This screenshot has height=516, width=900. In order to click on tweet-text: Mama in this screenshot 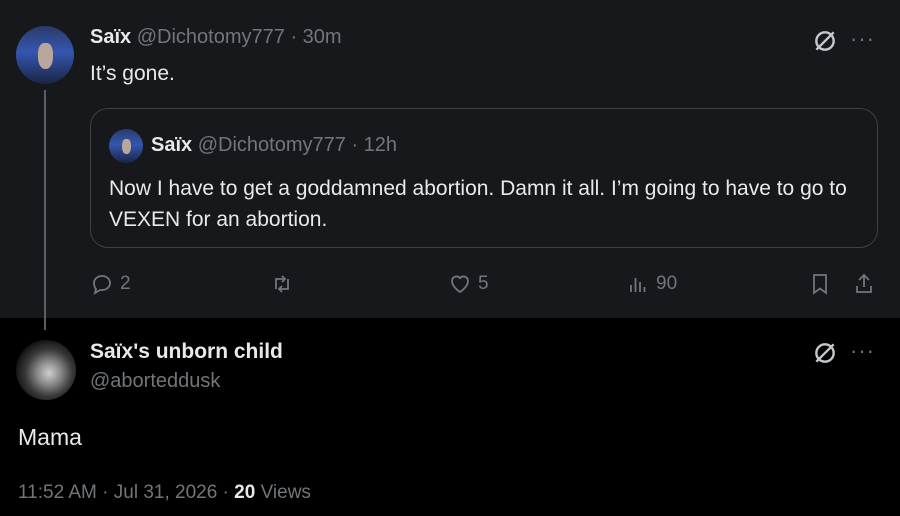, I will do `click(50, 437)`.